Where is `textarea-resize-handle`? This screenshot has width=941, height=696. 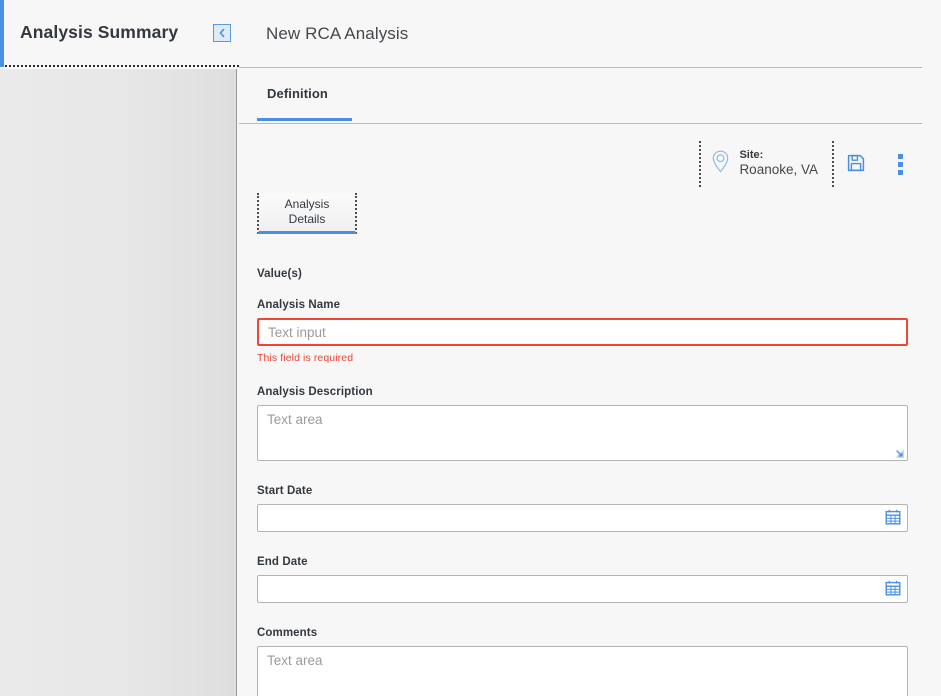
textarea-resize-handle is located at coordinates (899, 452).